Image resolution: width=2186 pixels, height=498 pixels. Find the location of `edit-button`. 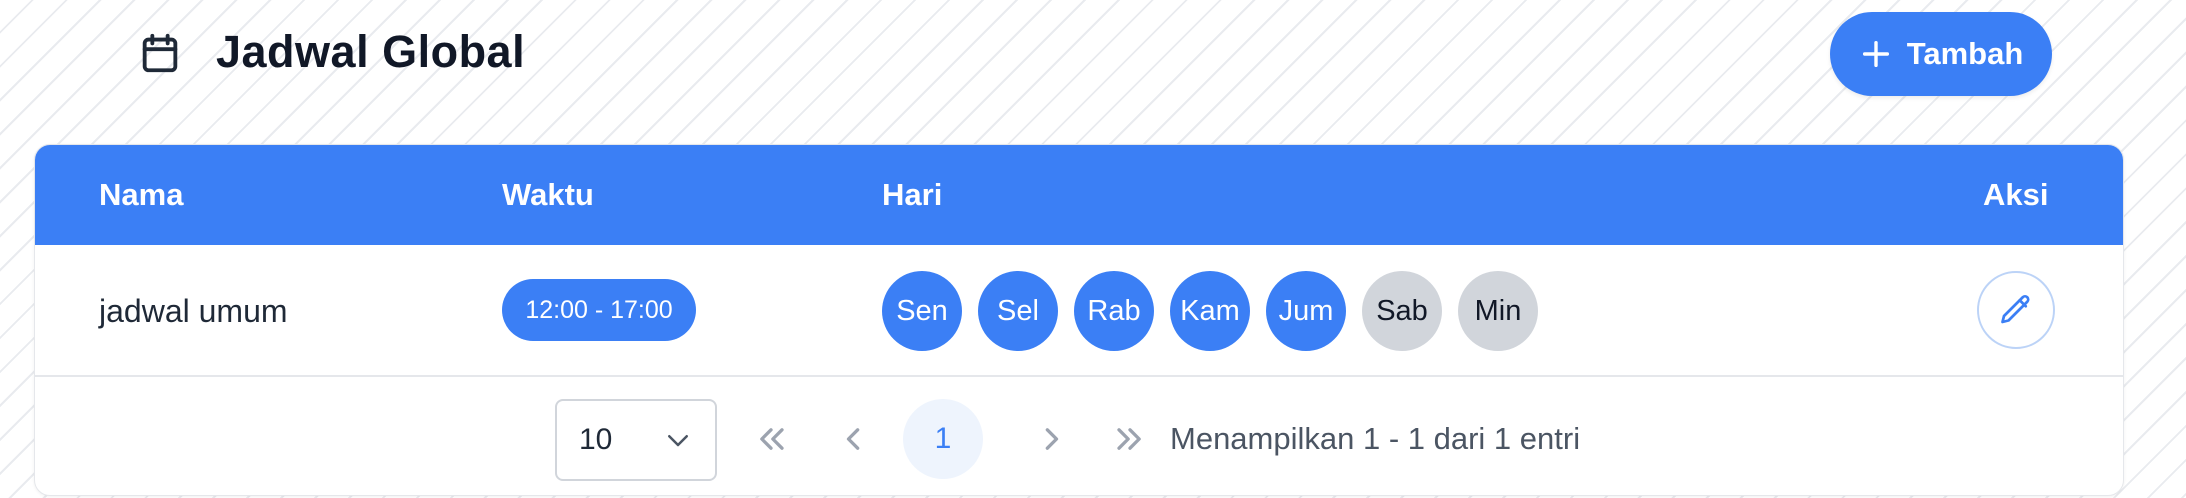

edit-button is located at coordinates (2016, 310).